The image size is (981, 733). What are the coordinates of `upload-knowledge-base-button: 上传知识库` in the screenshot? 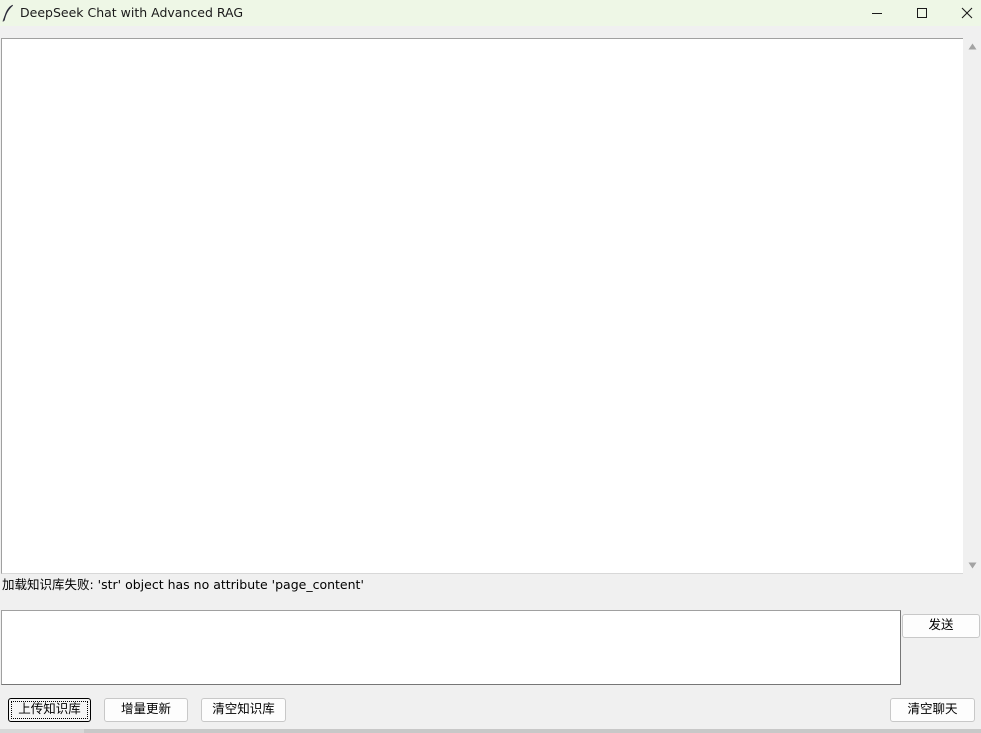 It's located at (49, 710).